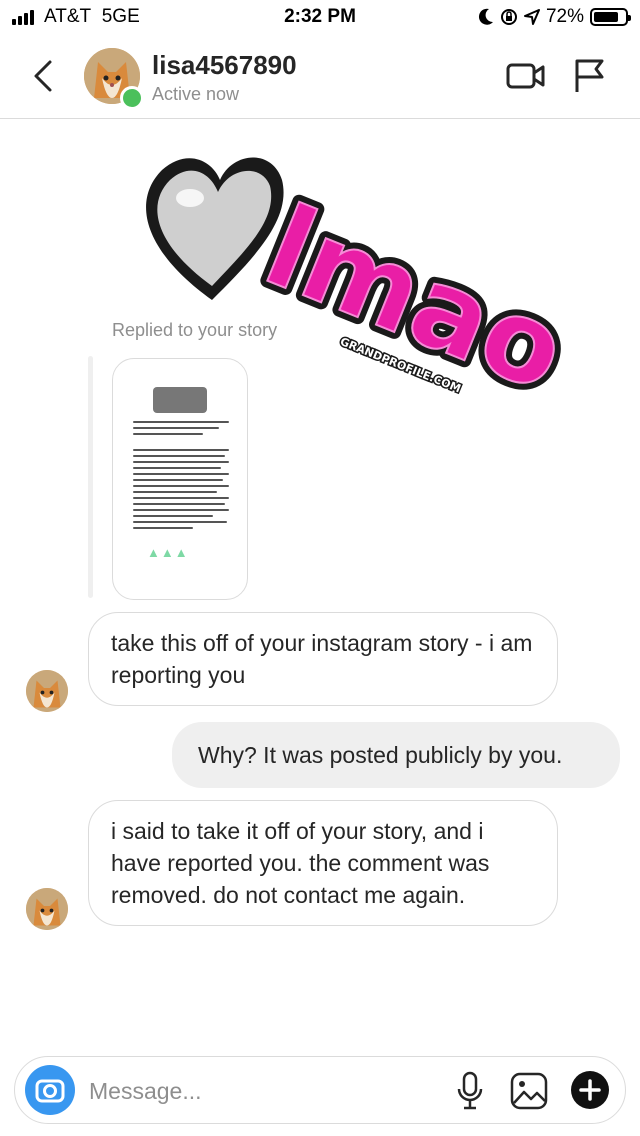  I want to click on battery-percent: 72%, so click(564, 16).